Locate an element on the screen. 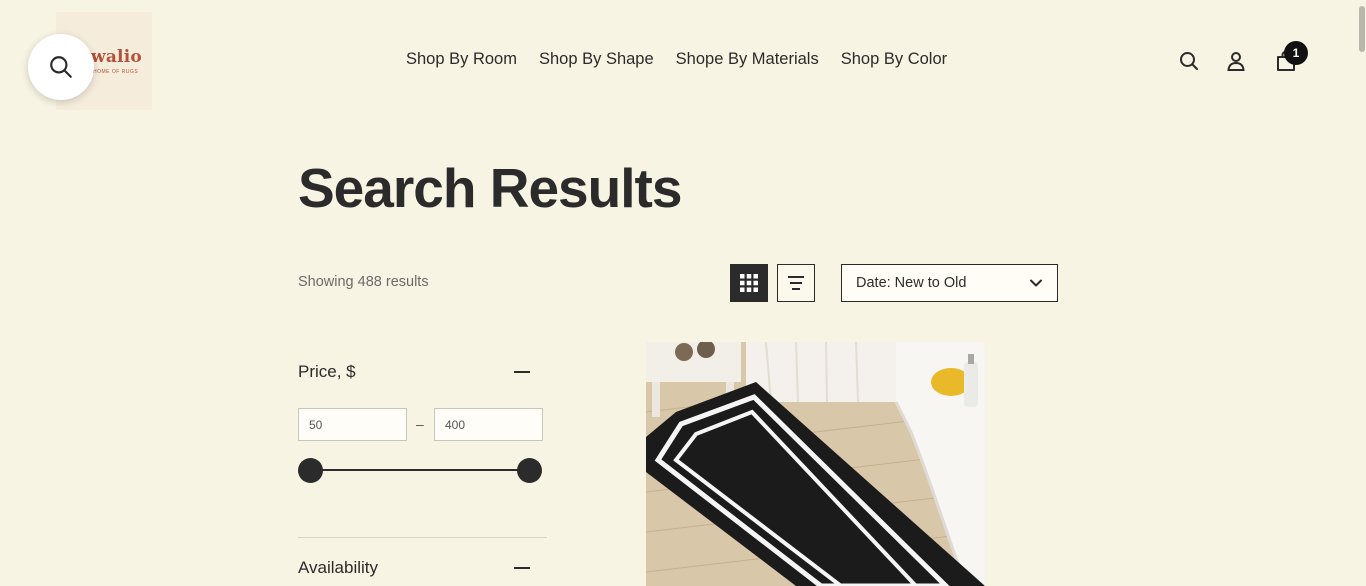 This screenshot has height=586, width=1366. sort-dropdown: Date: New to Old is located at coordinates (949, 283).